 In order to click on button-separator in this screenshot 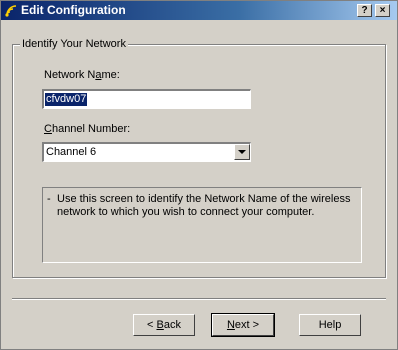, I will do `click(199, 299)`.